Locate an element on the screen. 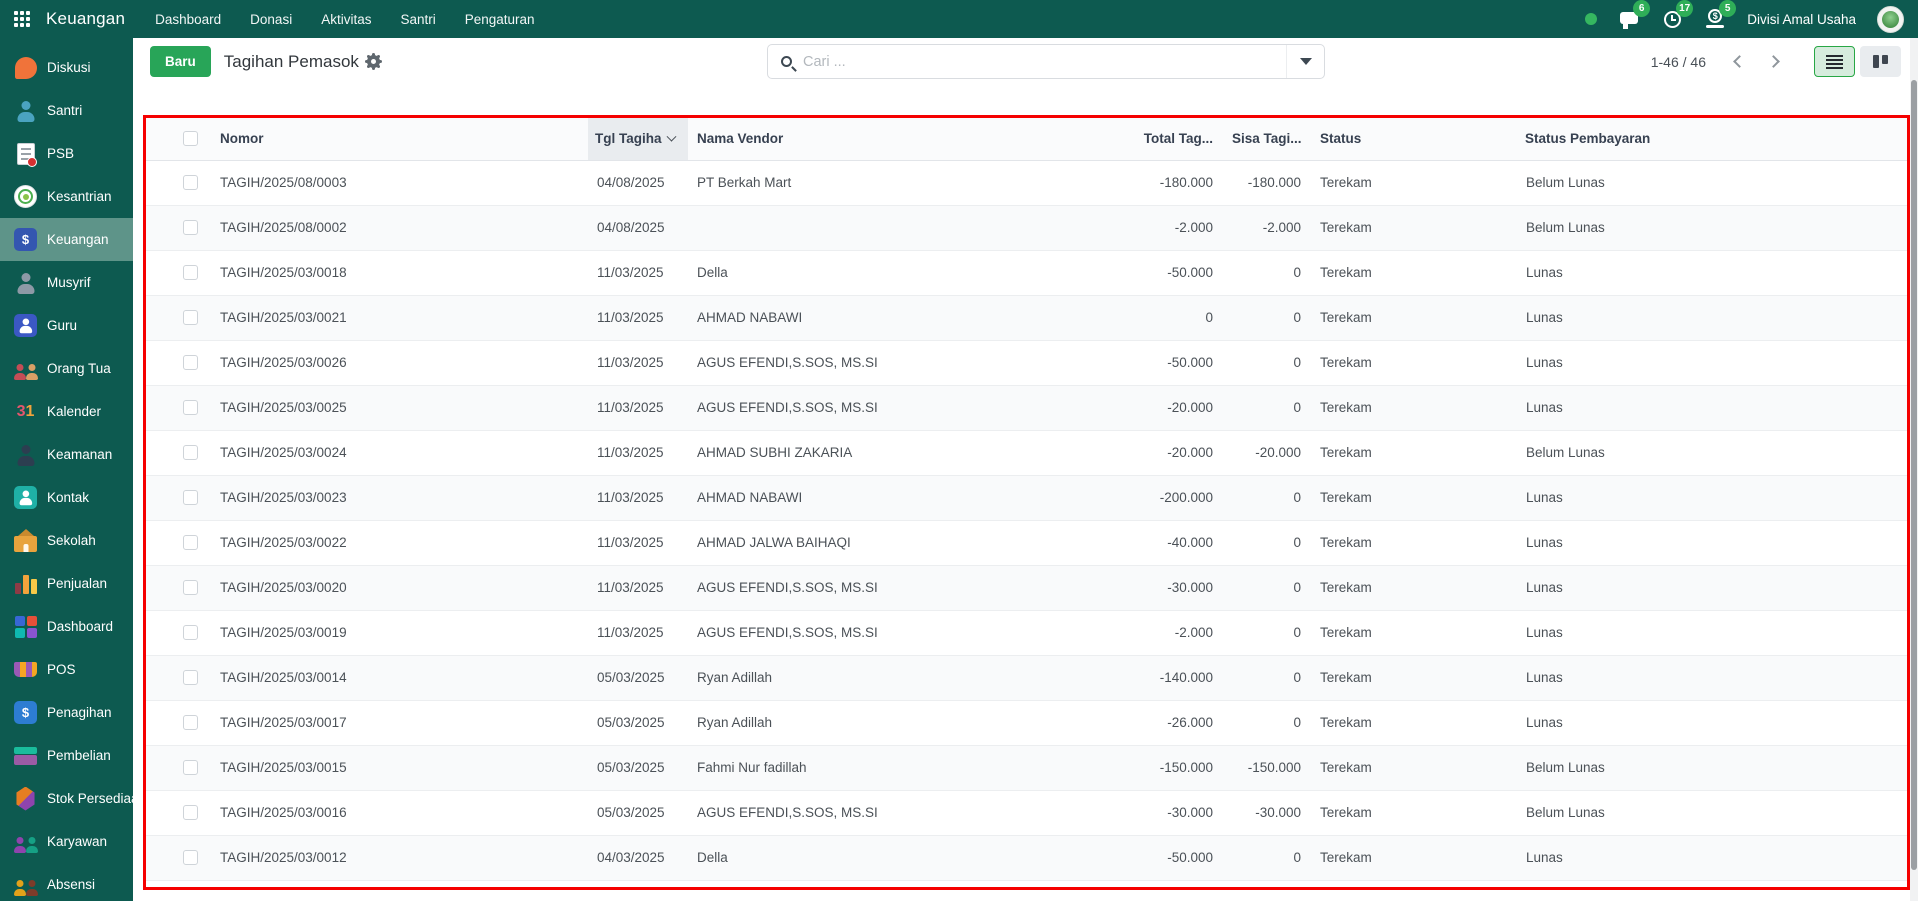 This screenshot has height=901, width=1918. sidebar-item-guru: Guru is located at coordinates (66, 325).